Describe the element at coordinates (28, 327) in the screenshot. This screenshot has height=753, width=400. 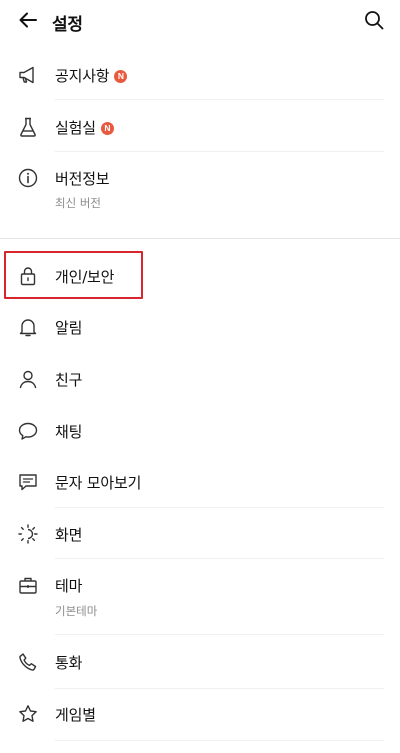
I see `bell-icon` at that location.